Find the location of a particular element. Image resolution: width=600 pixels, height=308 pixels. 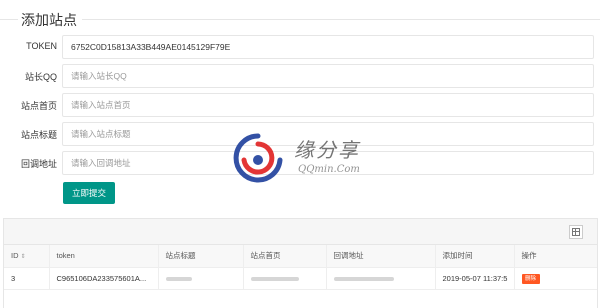

column-header-id: ID ⇕ is located at coordinates (27, 256).